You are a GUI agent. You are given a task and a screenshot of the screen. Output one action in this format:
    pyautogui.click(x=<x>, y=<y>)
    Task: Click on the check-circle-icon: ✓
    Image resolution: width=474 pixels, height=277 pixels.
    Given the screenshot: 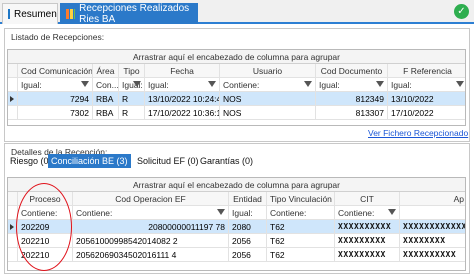 What is the action you would take?
    pyautogui.click(x=461, y=11)
    